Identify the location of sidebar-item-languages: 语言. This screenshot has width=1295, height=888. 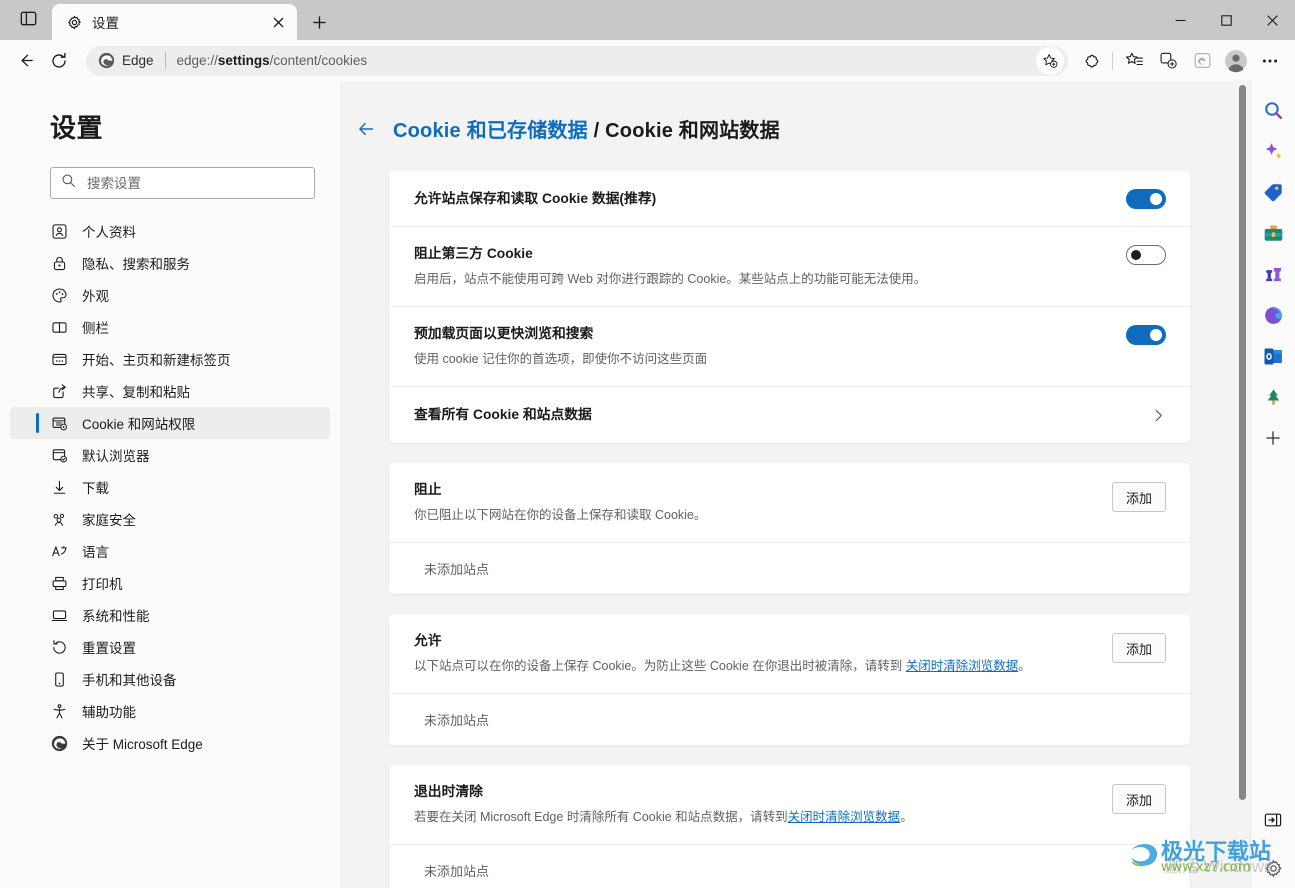
(170, 551).